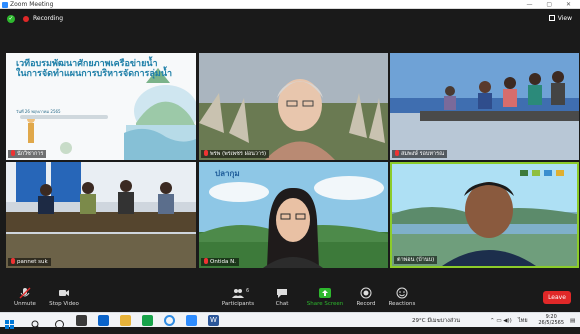 Image resolution: width=580 pixels, height=334 pixels. Describe the element at coordinates (551, 323) in the screenshot. I see `clock-date: 26/5/2565` at that location.